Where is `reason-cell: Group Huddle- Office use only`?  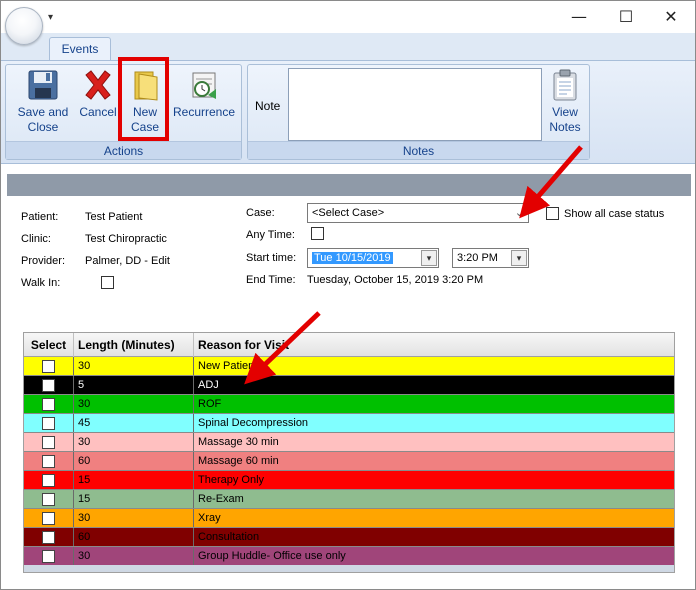 reason-cell: Group Huddle- Office use only is located at coordinates (272, 556).